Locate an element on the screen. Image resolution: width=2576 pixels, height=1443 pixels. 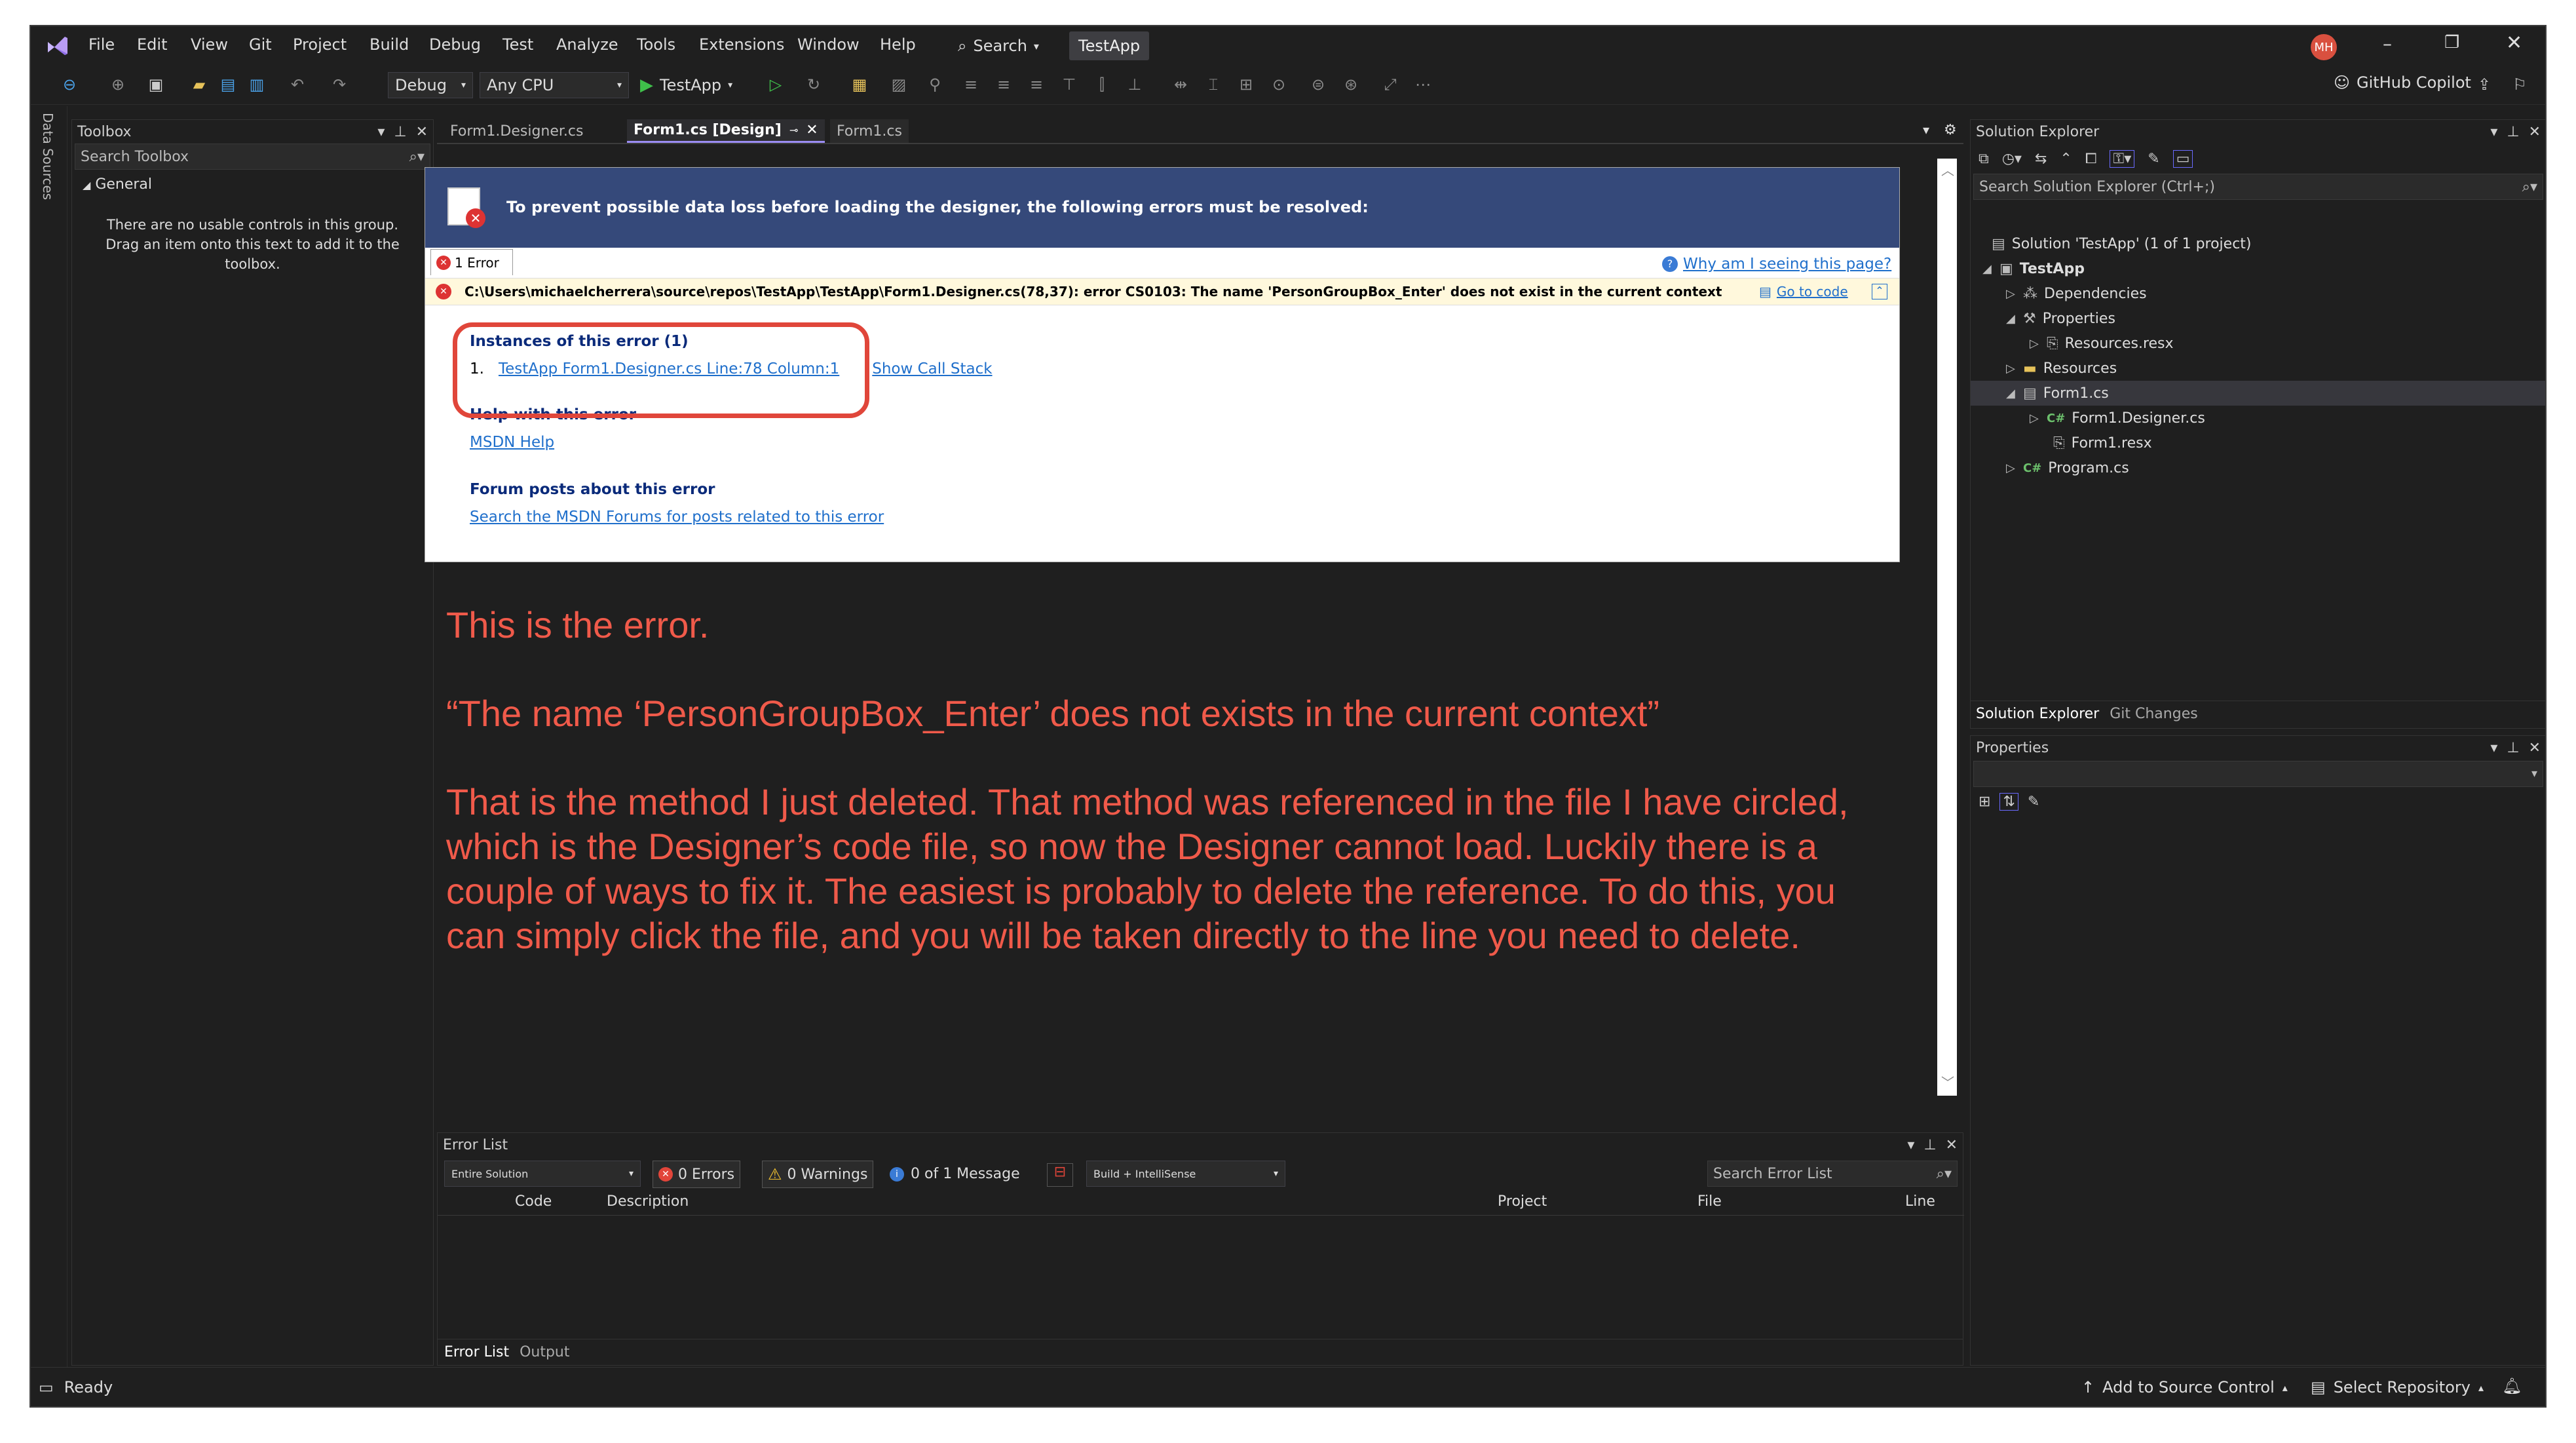
toolbox-search: Search Toolbox ⌕▾ is located at coordinates (253, 157).